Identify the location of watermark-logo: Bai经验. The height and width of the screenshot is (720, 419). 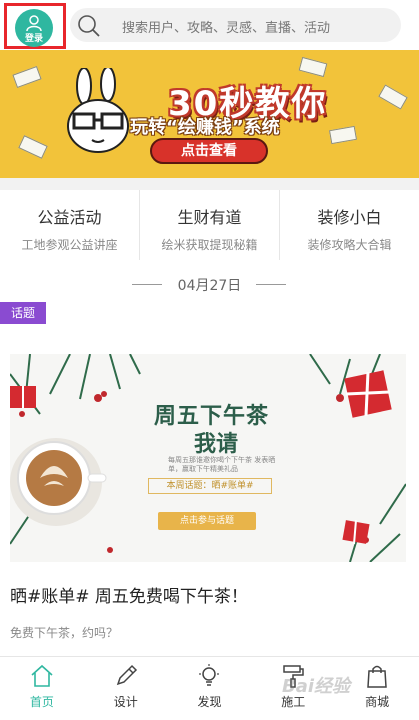
(316, 686).